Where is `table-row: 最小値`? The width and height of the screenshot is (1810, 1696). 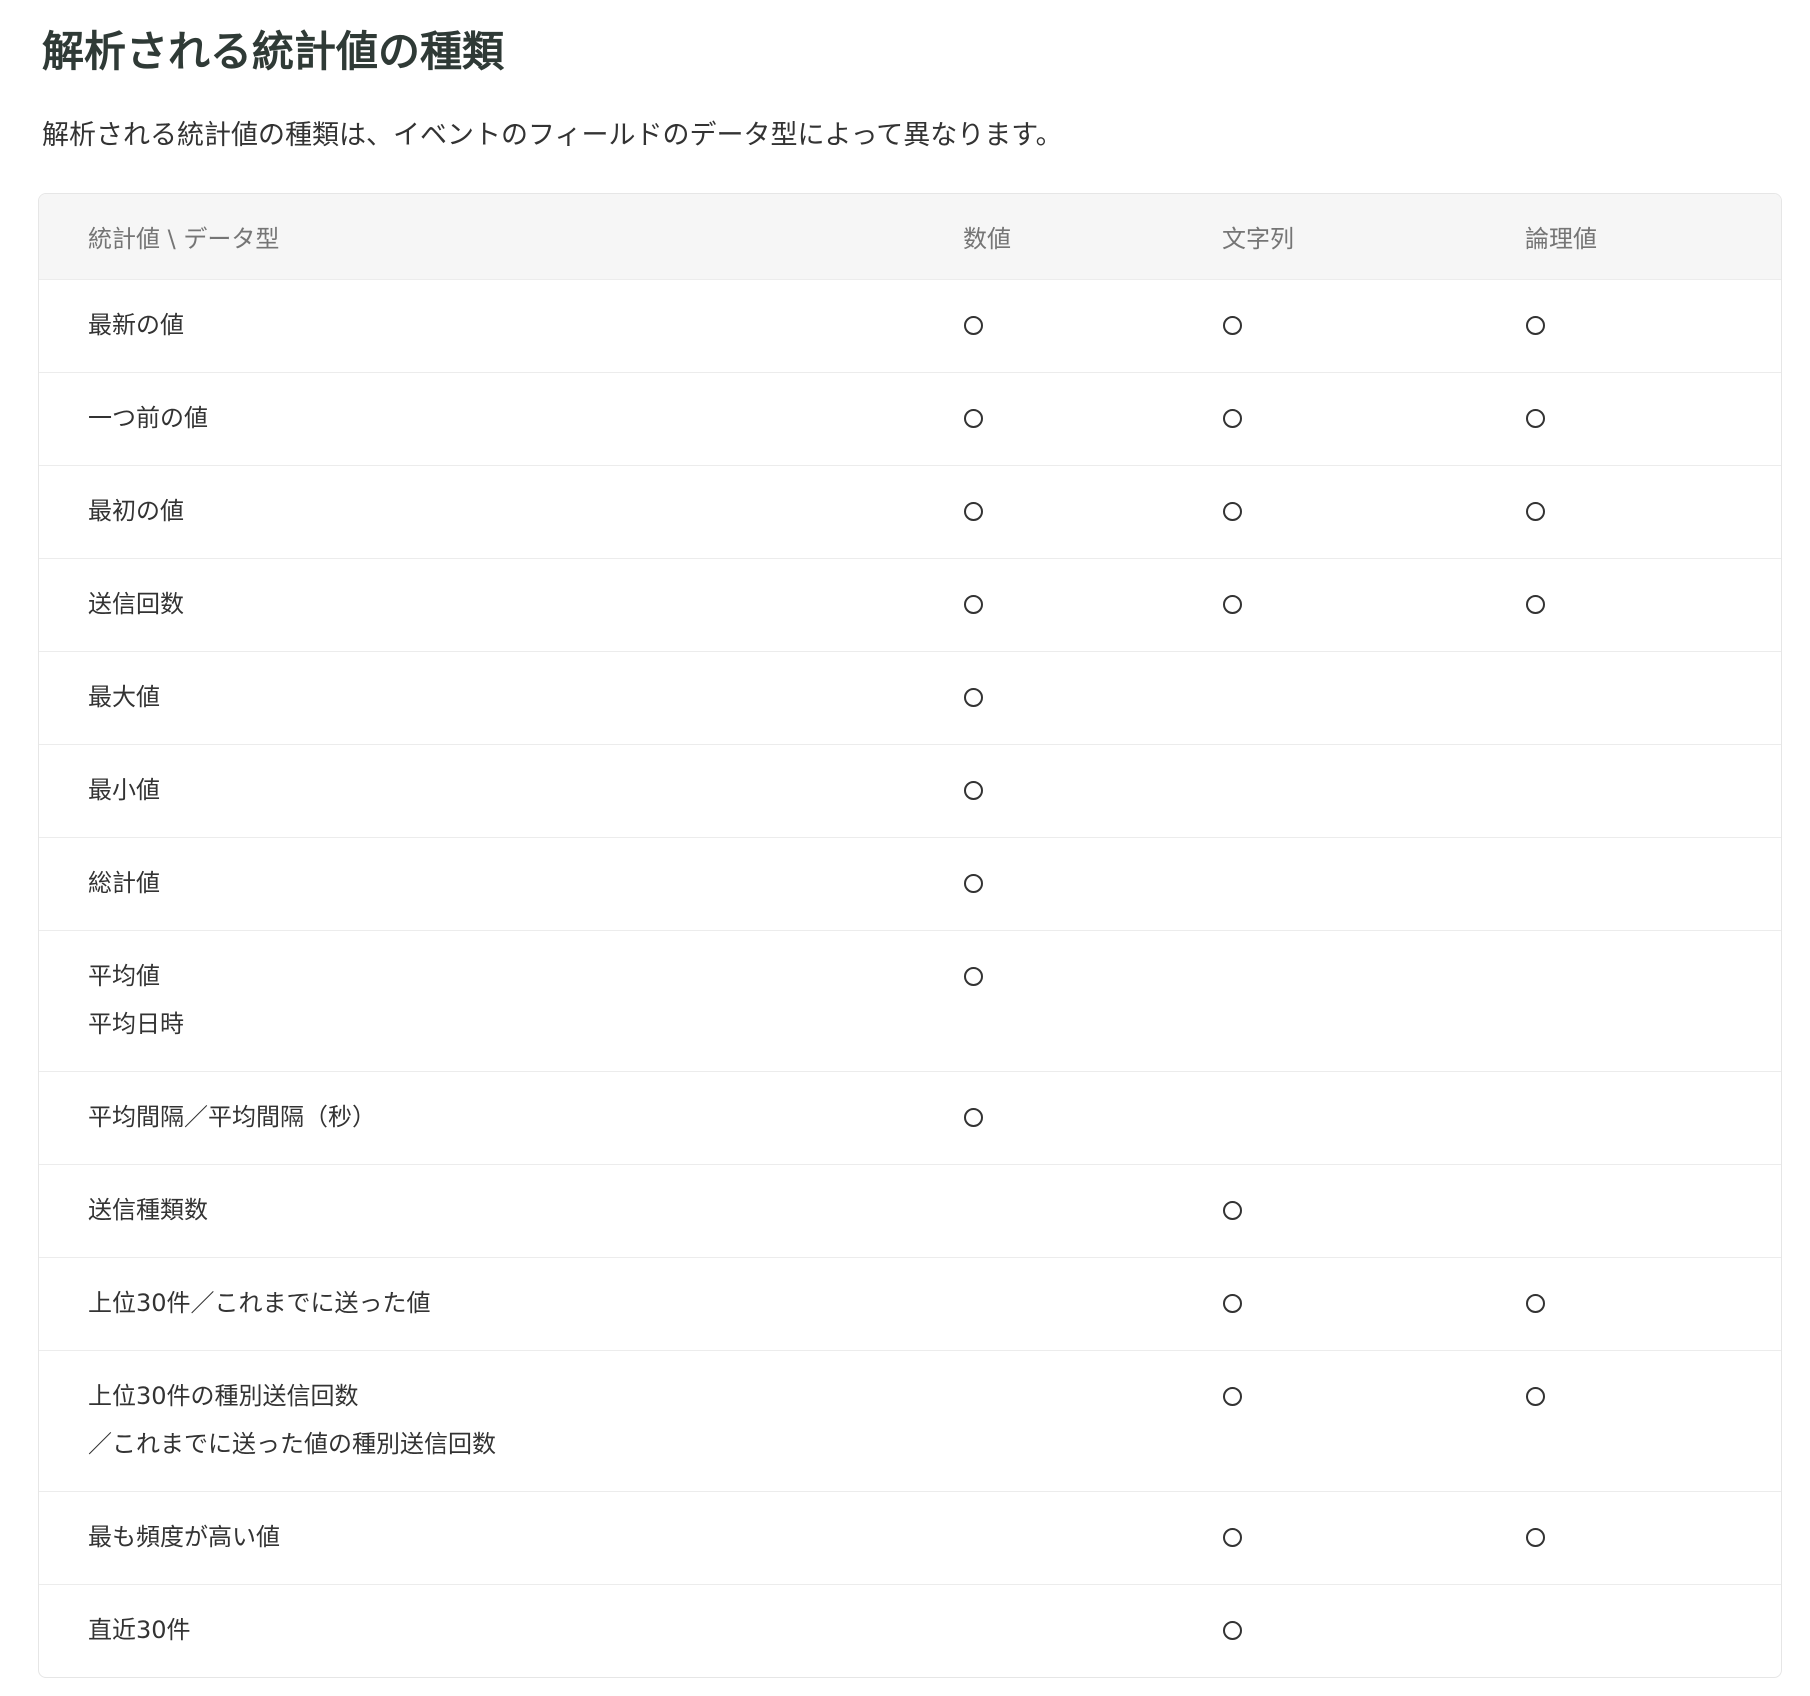 table-row: 最小値 is located at coordinates (910, 791).